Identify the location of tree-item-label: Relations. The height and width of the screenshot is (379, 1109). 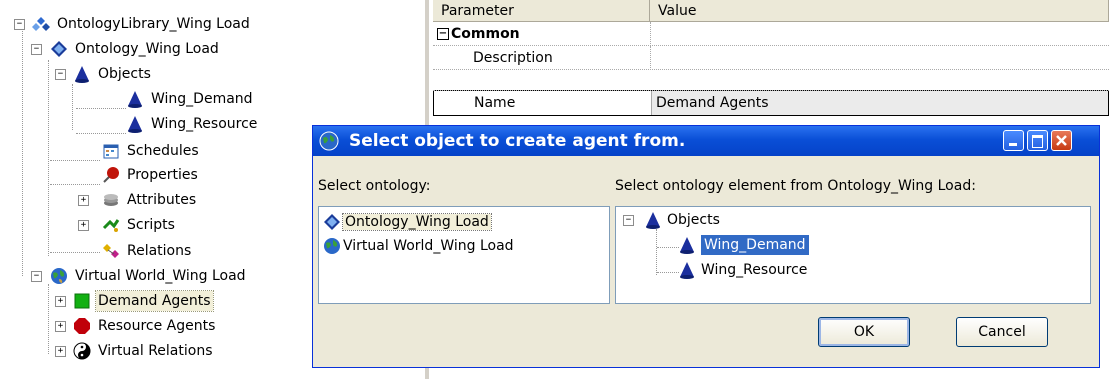
(159, 251).